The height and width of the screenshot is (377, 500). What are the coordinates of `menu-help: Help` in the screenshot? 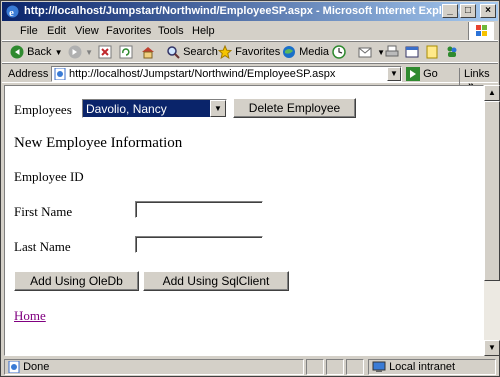 It's located at (203, 31).